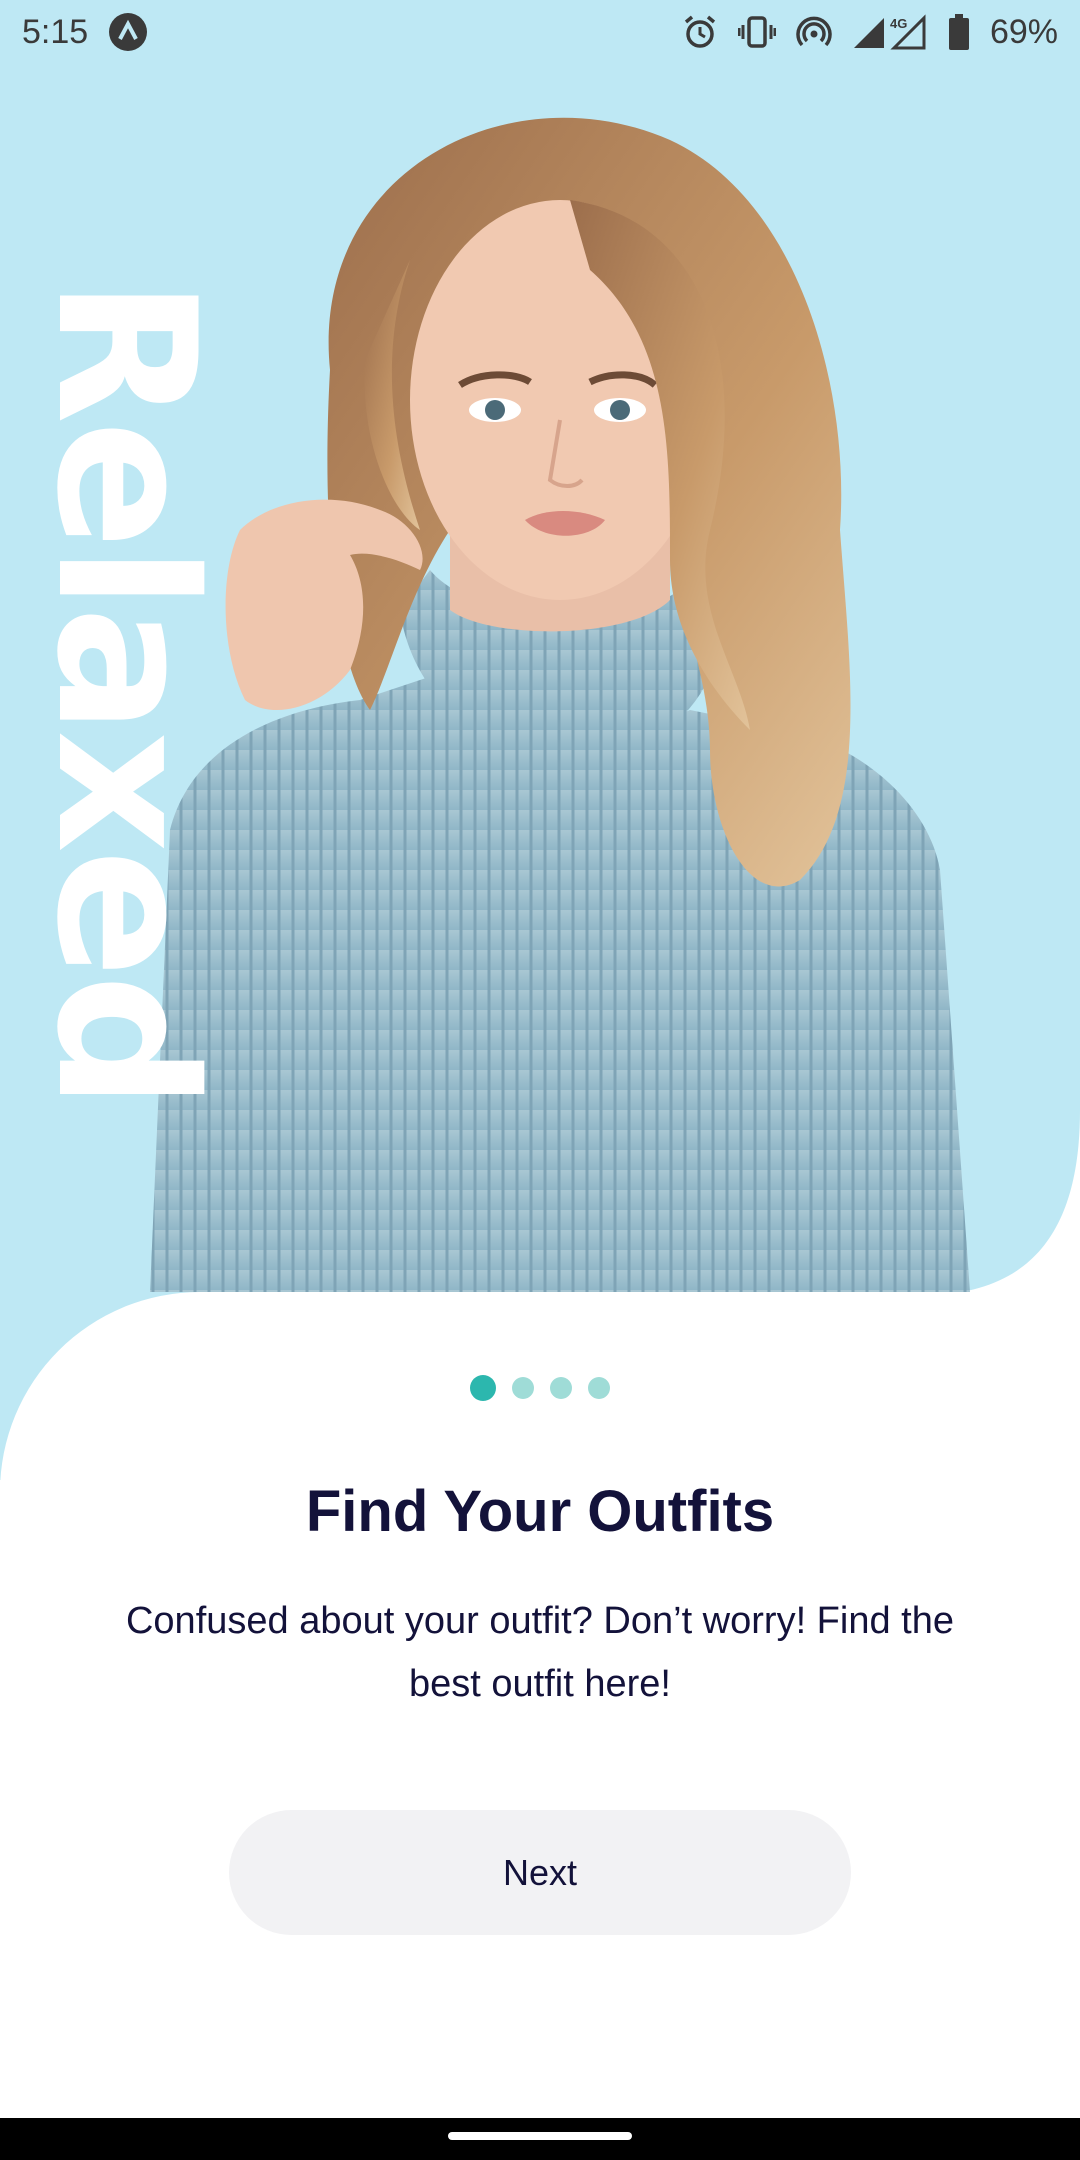 The image size is (1080, 2160). What do you see at coordinates (959, 32) in the screenshot?
I see `battery-icon` at bounding box center [959, 32].